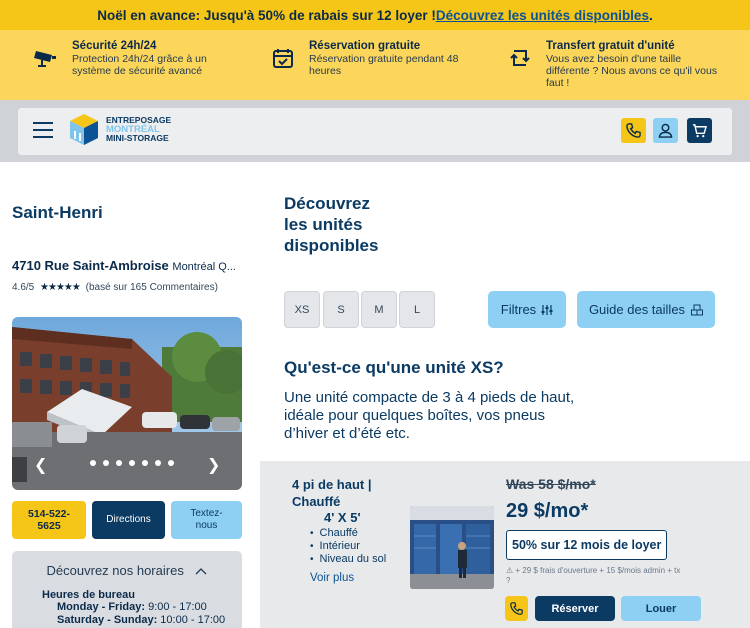 The image size is (750, 628). What do you see at coordinates (201, 571) in the screenshot?
I see `chevron-up-icon` at bounding box center [201, 571].